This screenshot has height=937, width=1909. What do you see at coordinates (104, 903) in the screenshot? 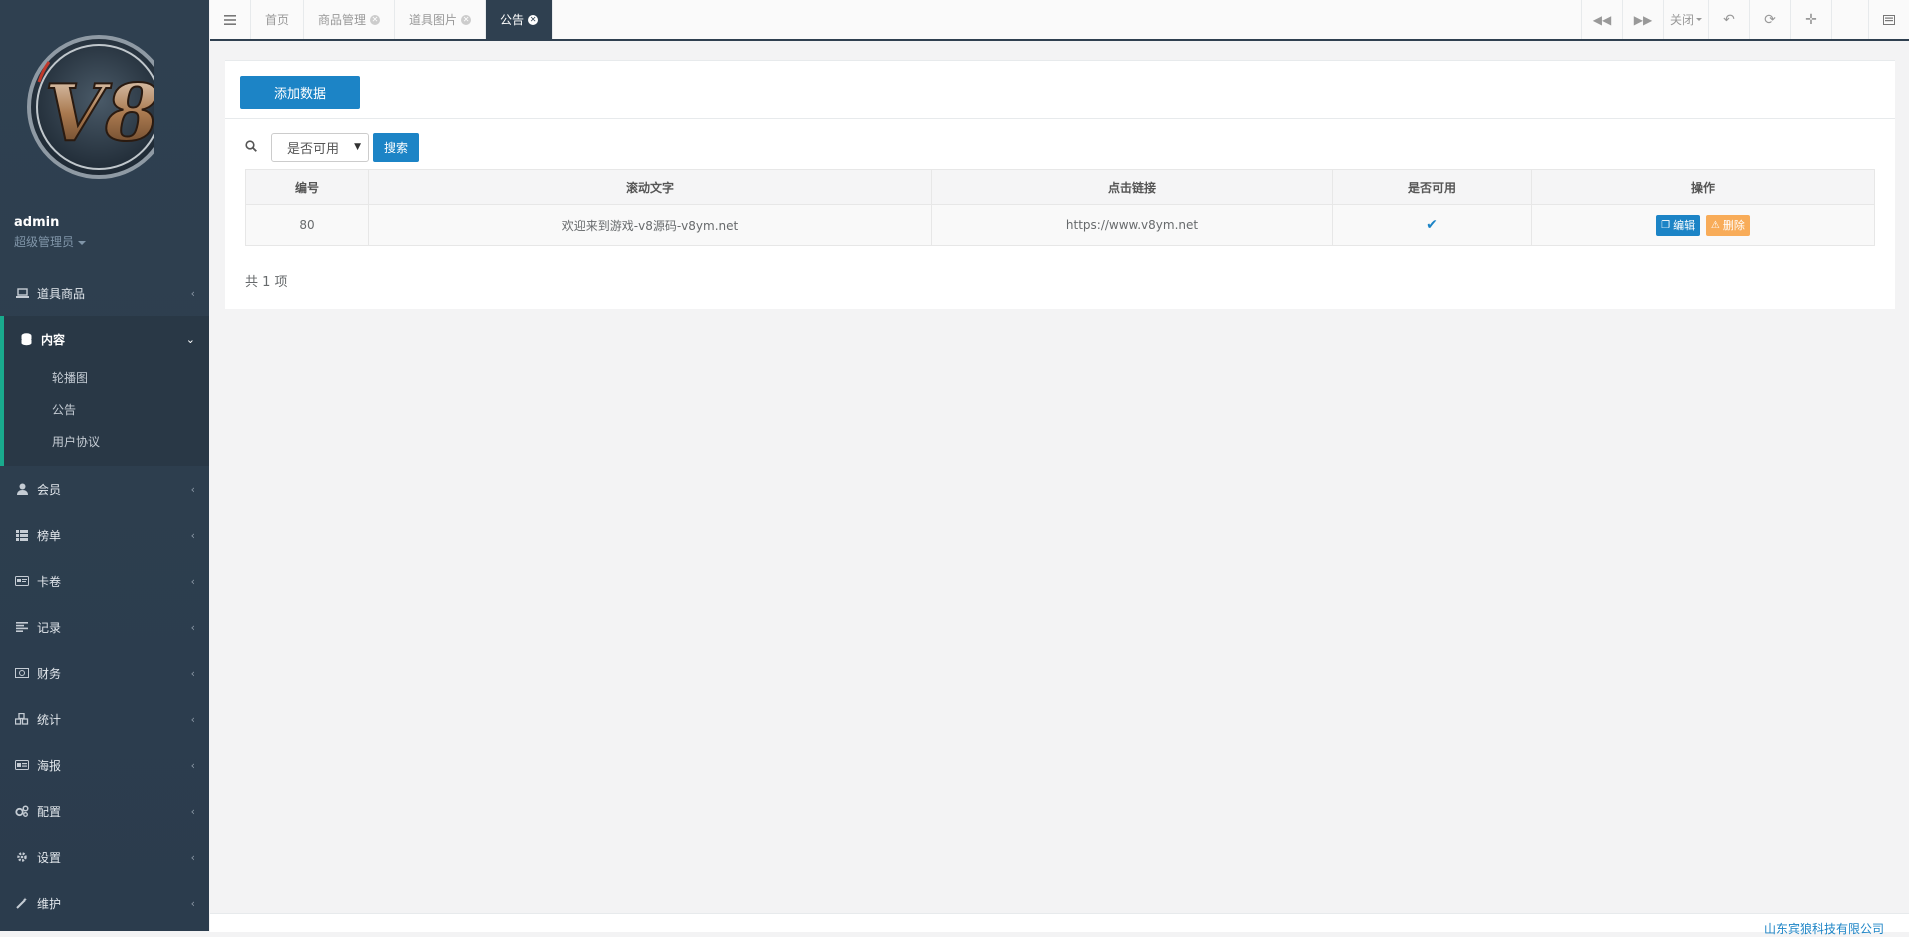
I see `sidebar-item-maintenance: 维护 ‹` at bounding box center [104, 903].